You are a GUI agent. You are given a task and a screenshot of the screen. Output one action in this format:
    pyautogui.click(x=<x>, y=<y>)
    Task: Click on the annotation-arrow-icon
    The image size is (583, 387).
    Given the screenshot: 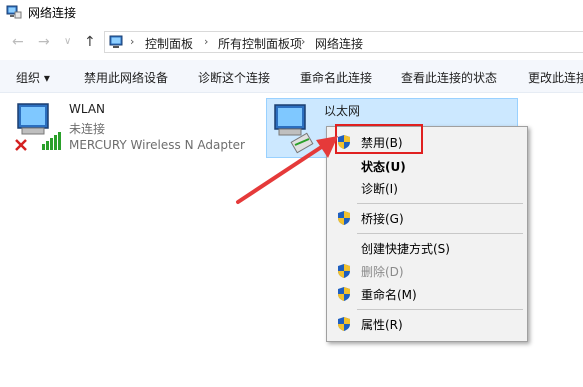 What is the action you would take?
    pyautogui.click(x=287, y=170)
    